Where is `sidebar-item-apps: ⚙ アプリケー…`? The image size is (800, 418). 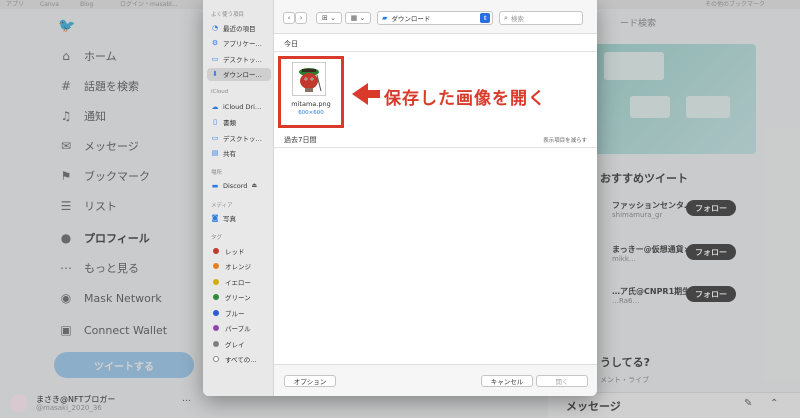 sidebar-item-apps: ⚙ アプリケー… is located at coordinates (239, 43).